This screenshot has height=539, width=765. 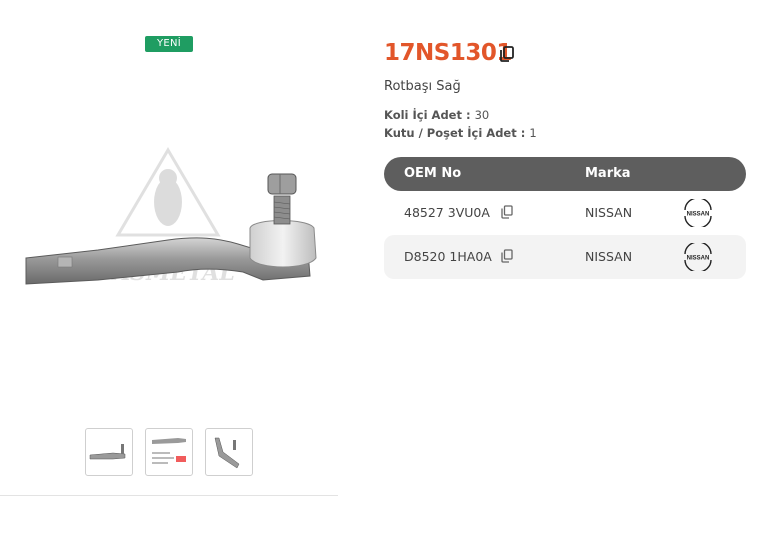 I want to click on product-name: Rotbaşı Sağ, so click(x=422, y=86).